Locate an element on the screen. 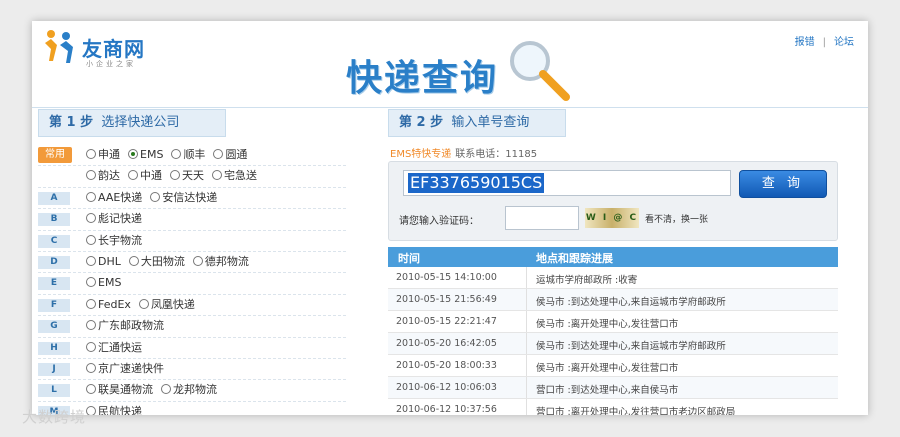 The image size is (900, 437). courier-option: 广东邮政物流 is located at coordinates (125, 326).